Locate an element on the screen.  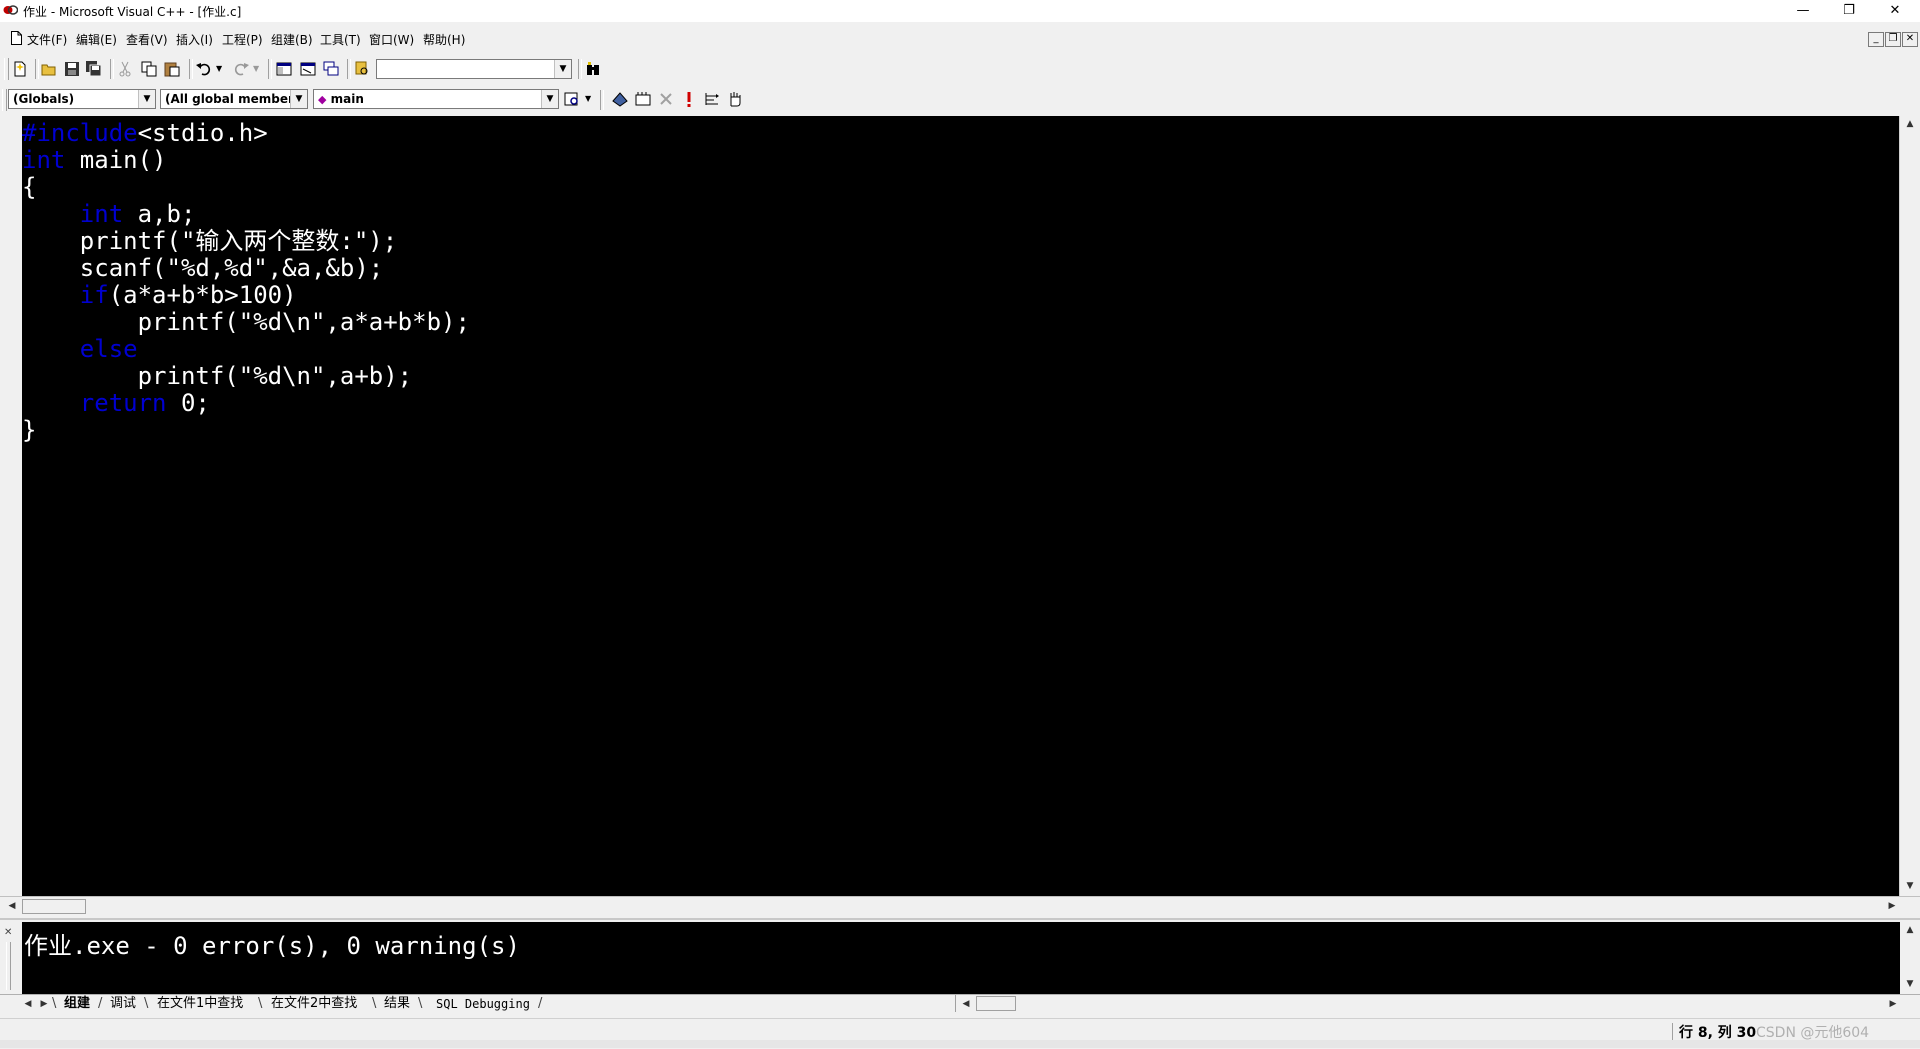
function-combo-value: main is located at coordinates (347, 99).